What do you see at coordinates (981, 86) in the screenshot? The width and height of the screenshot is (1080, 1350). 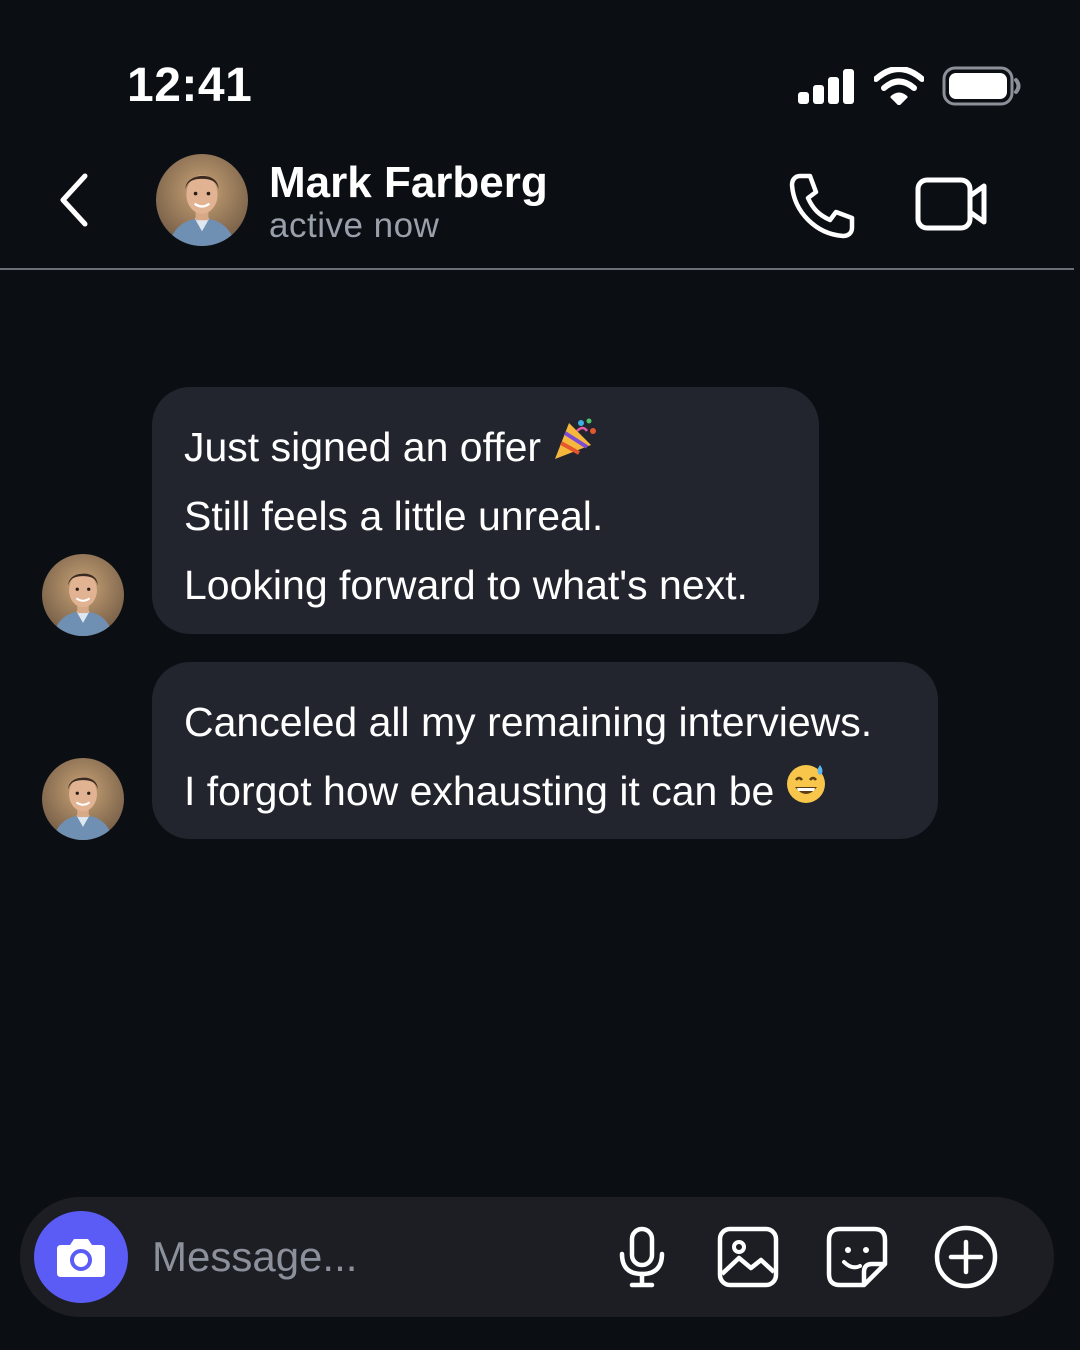 I see `battery-icon` at bounding box center [981, 86].